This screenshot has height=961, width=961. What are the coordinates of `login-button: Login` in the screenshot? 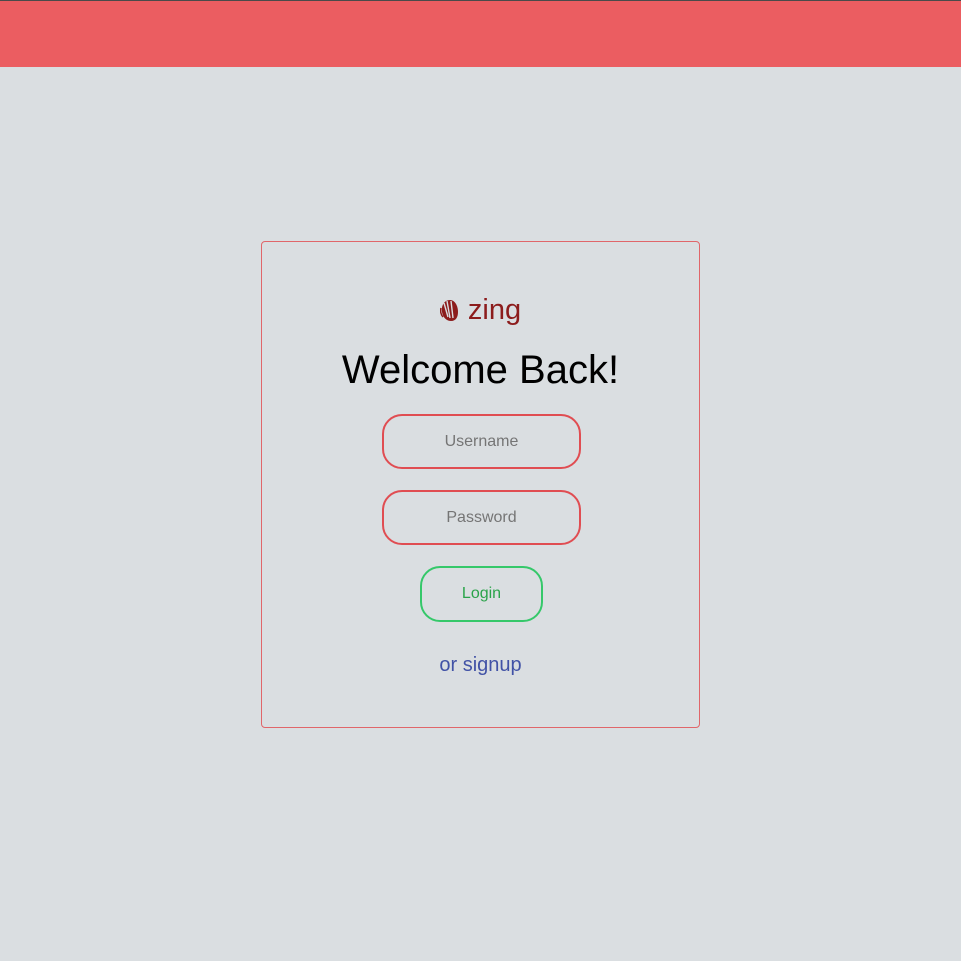 It's located at (481, 594).